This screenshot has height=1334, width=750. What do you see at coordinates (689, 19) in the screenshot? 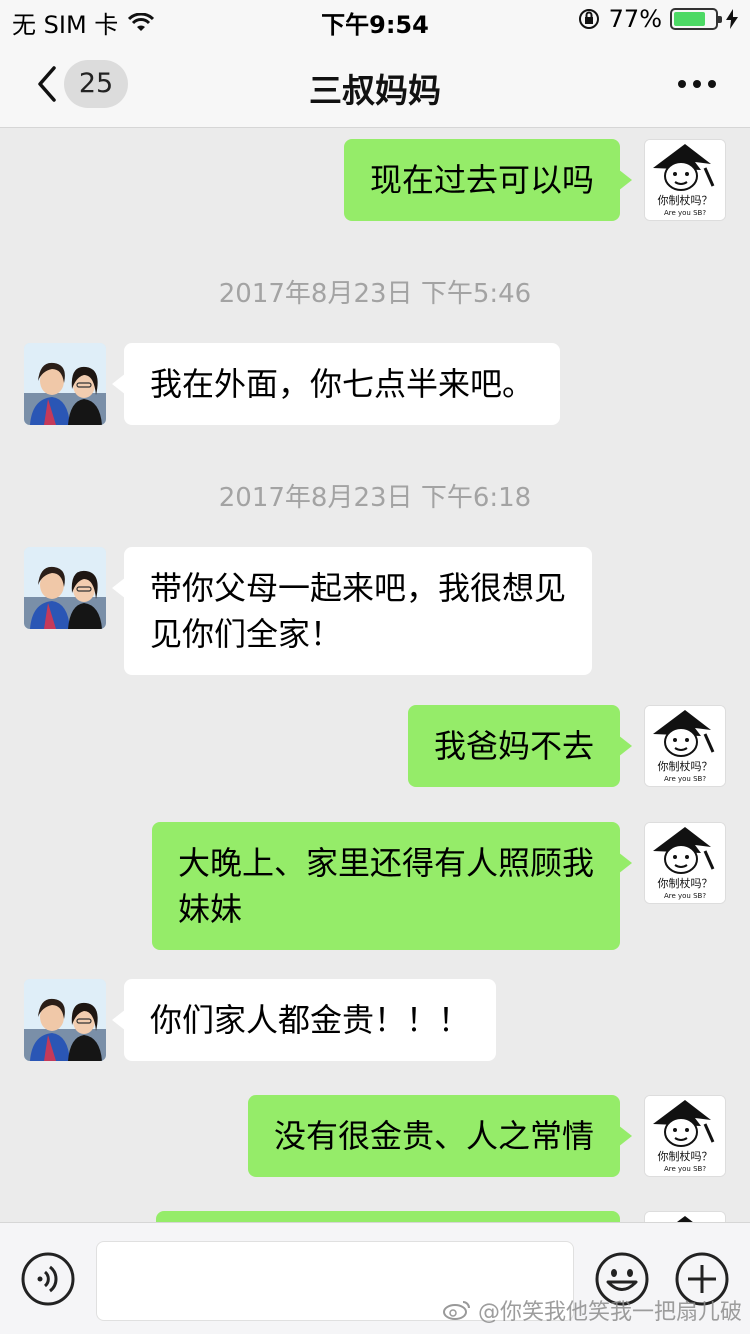
I see `battery-fill` at bounding box center [689, 19].